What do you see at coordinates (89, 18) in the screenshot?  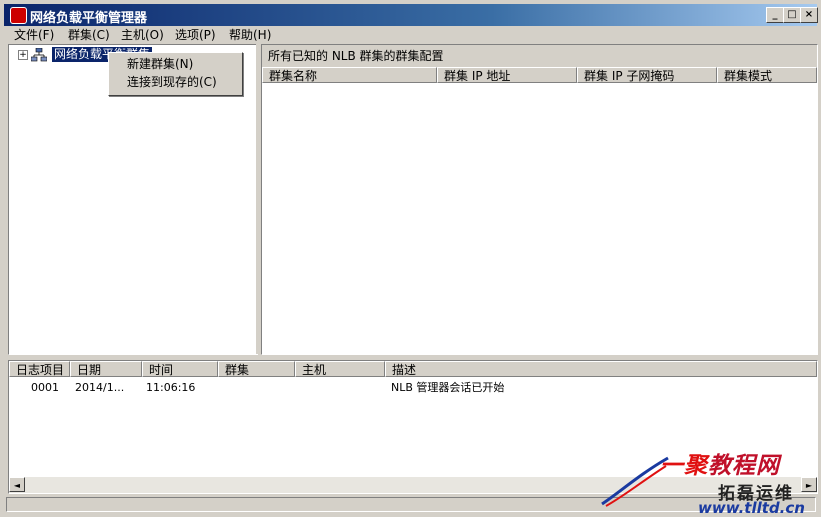 I see `window-title: 网络负载平衡管理器` at bounding box center [89, 18].